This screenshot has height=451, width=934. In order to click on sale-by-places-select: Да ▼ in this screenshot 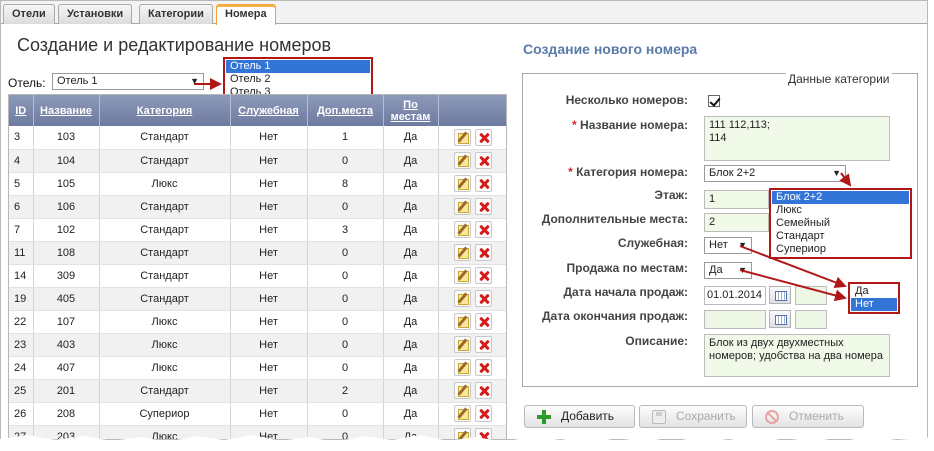, I will do `click(728, 270)`.